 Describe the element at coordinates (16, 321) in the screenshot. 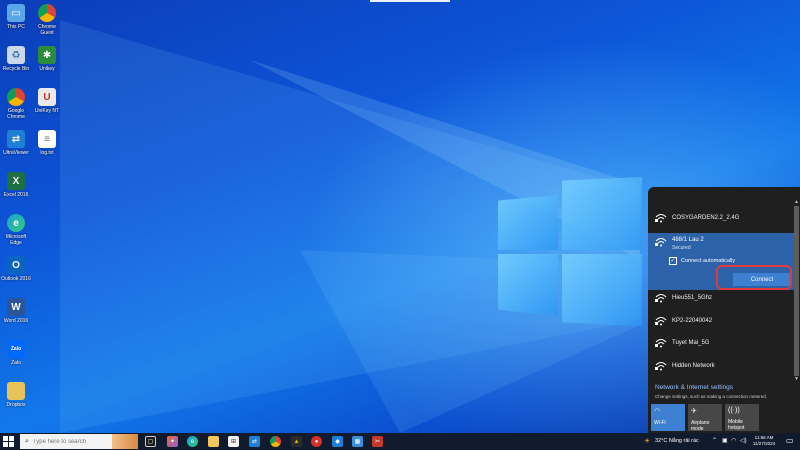

I see `desktop-icon-label: Word 2016` at that location.